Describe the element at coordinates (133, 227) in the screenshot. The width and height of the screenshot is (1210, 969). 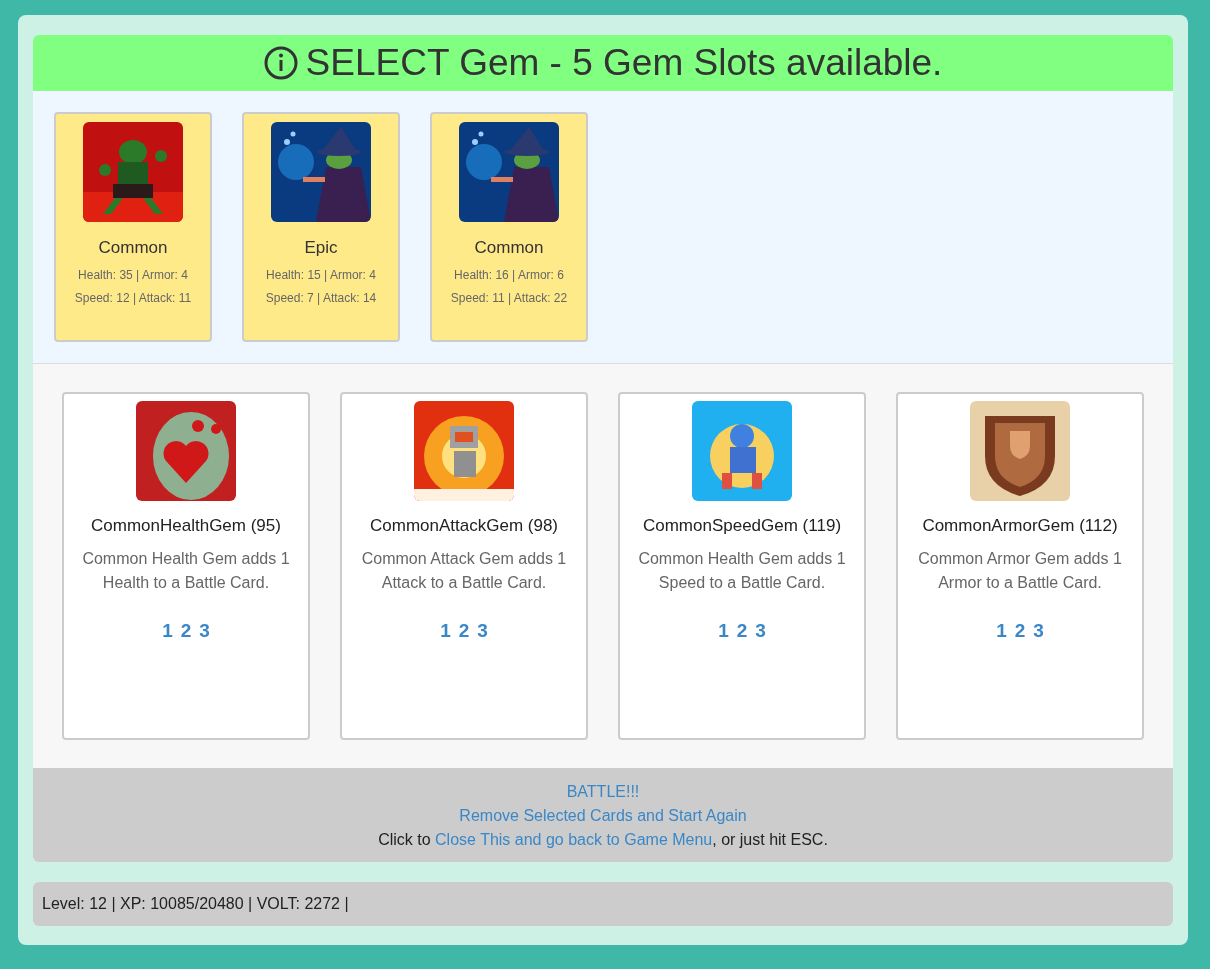
I see `battle-card: Common Health: 35 | Armor: 4 Speed: 12 | Attack: 11` at that location.